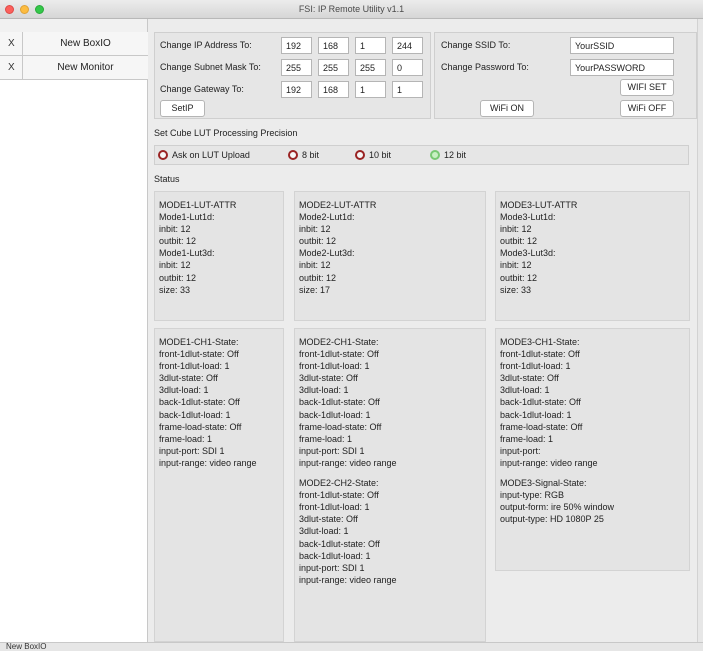 The image size is (703, 651). Describe the element at coordinates (333, 45) in the screenshot. I see `ip-octet-2-field` at that location.